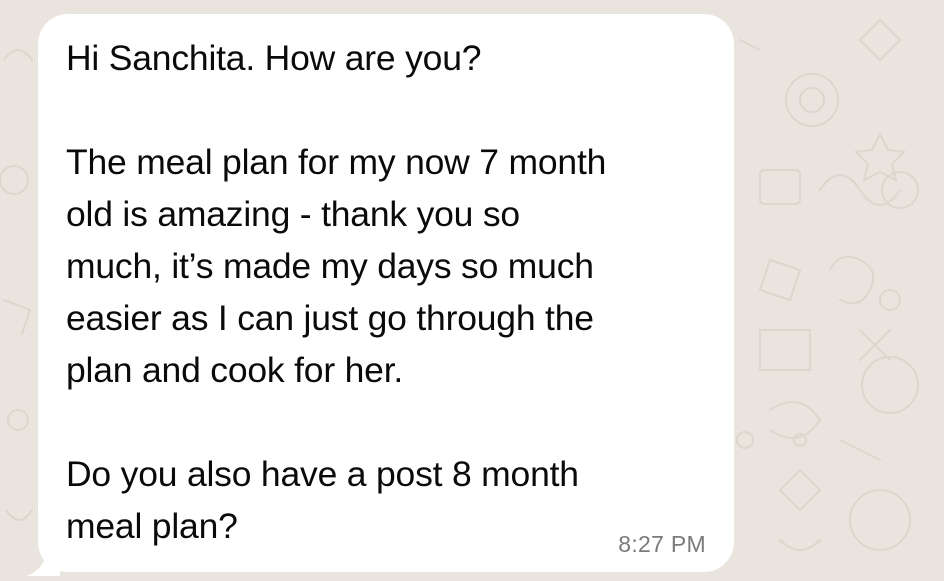  I want to click on message-line: much, it’s made my days so much, so click(330, 266).